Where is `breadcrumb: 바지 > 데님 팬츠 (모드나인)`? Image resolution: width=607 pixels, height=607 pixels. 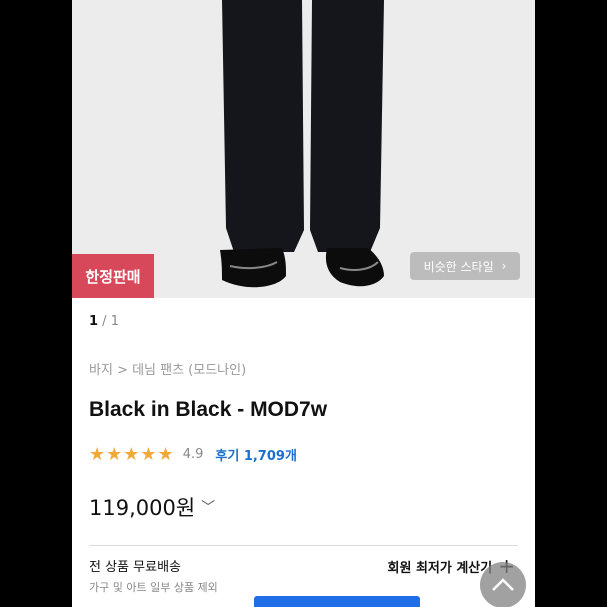 breadcrumb: 바지 > 데님 팬츠 (모드나인) is located at coordinates (167, 368).